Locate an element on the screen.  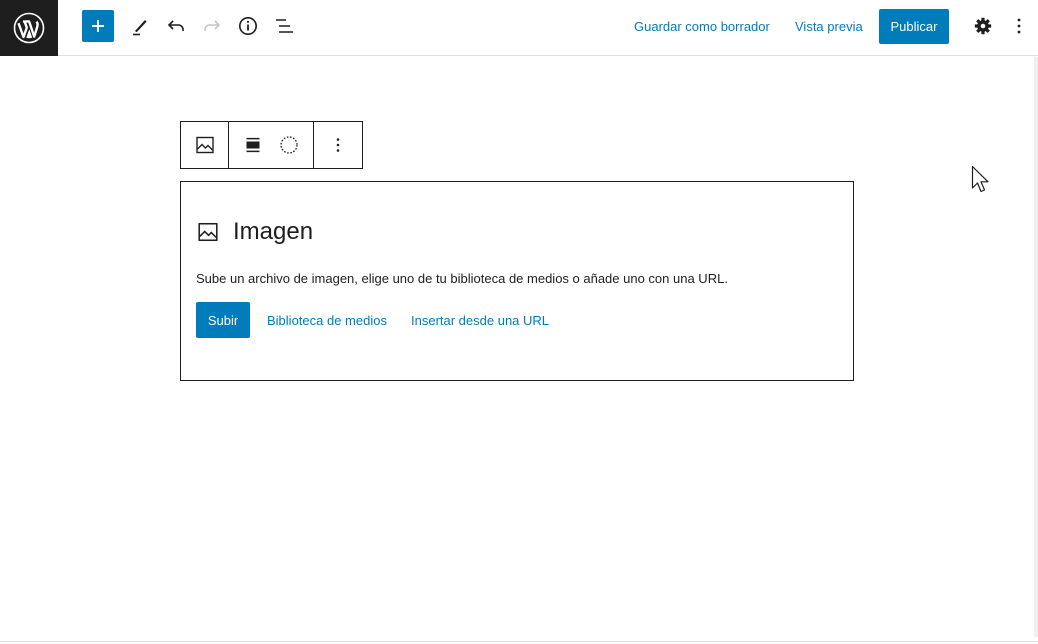
divider is located at coordinates (519, 641).